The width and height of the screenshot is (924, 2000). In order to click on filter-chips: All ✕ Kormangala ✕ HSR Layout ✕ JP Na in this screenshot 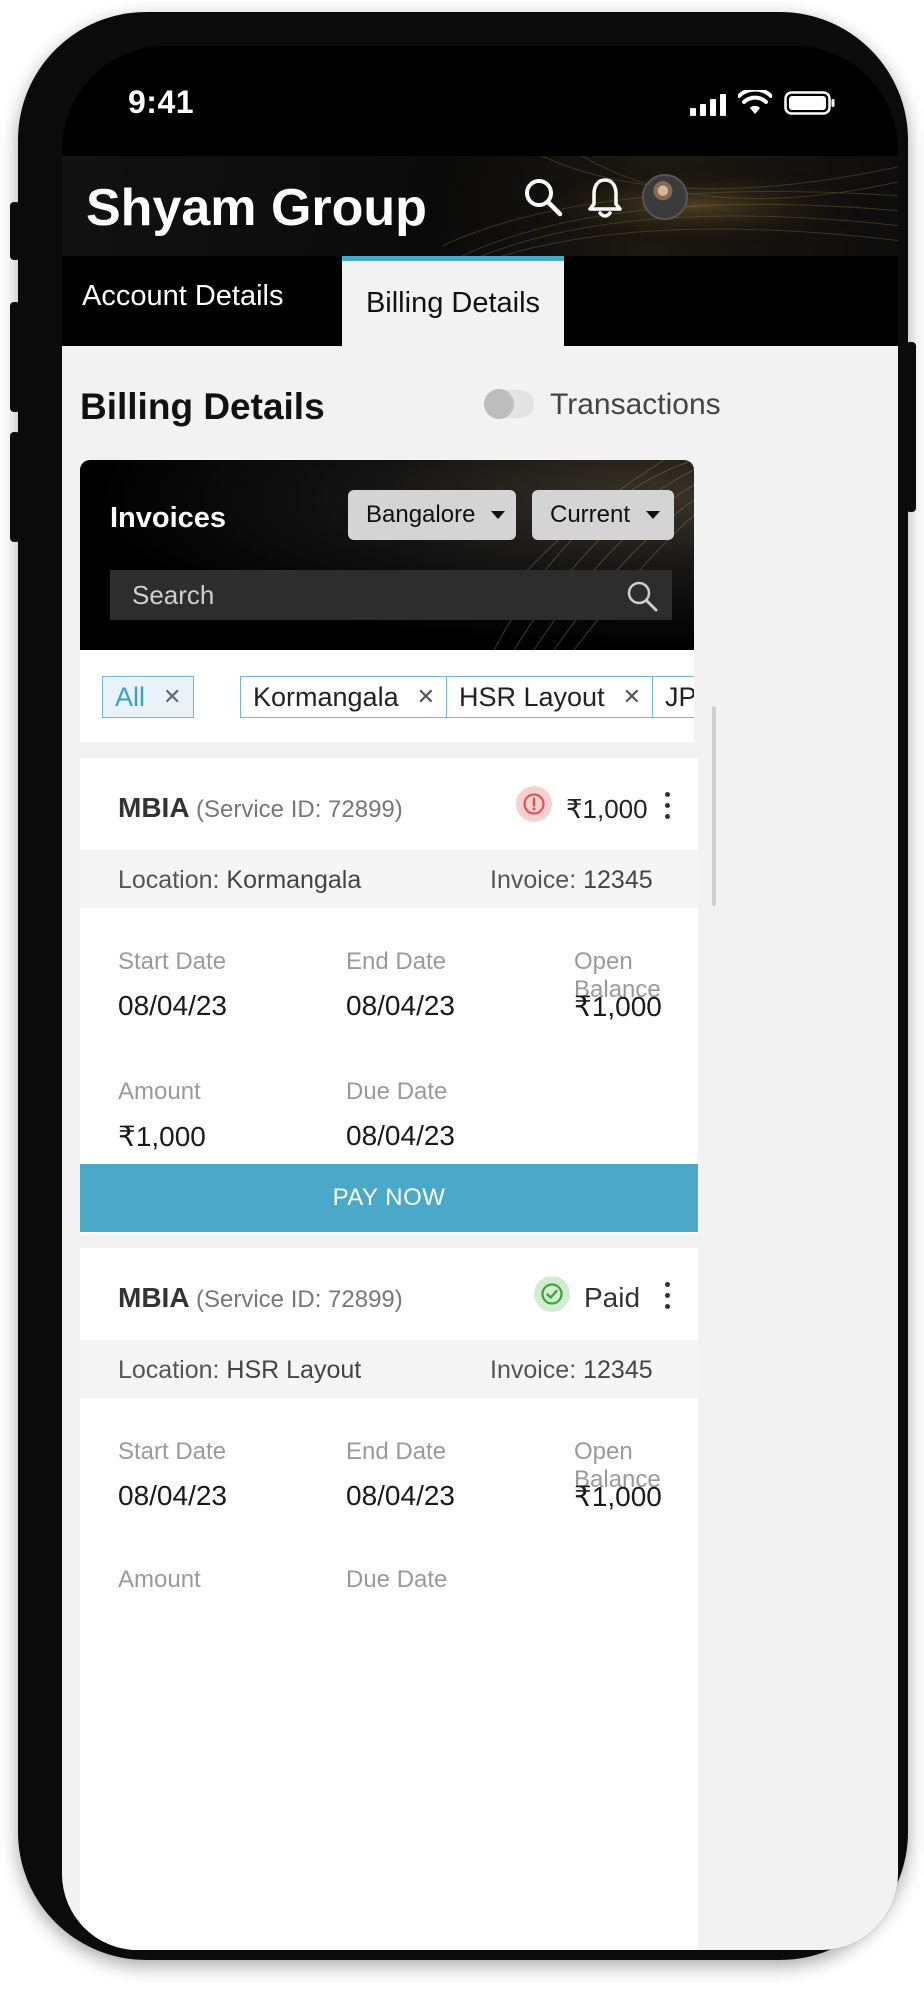, I will do `click(387, 696)`.